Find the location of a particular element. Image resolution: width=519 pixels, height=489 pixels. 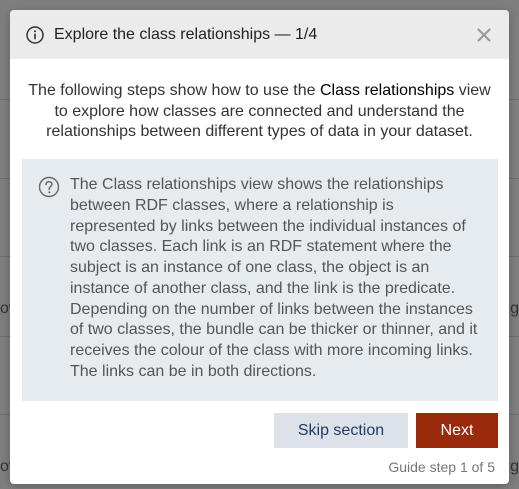

close-icon is located at coordinates (484, 34).